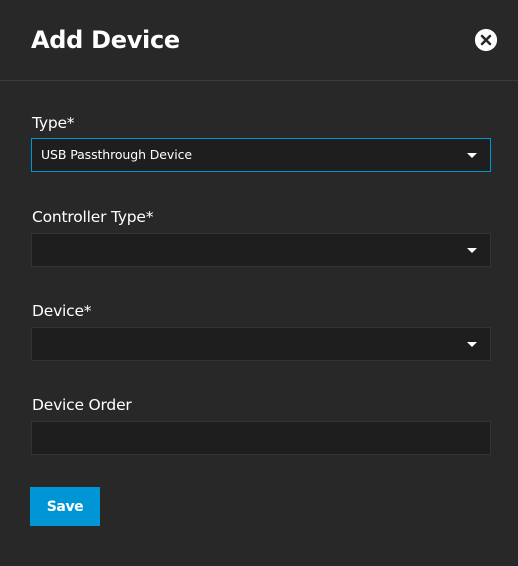  What do you see at coordinates (116, 154) in the screenshot?
I see `type-select-value: USB Passthrough Device` at bounding box center [116, 154].